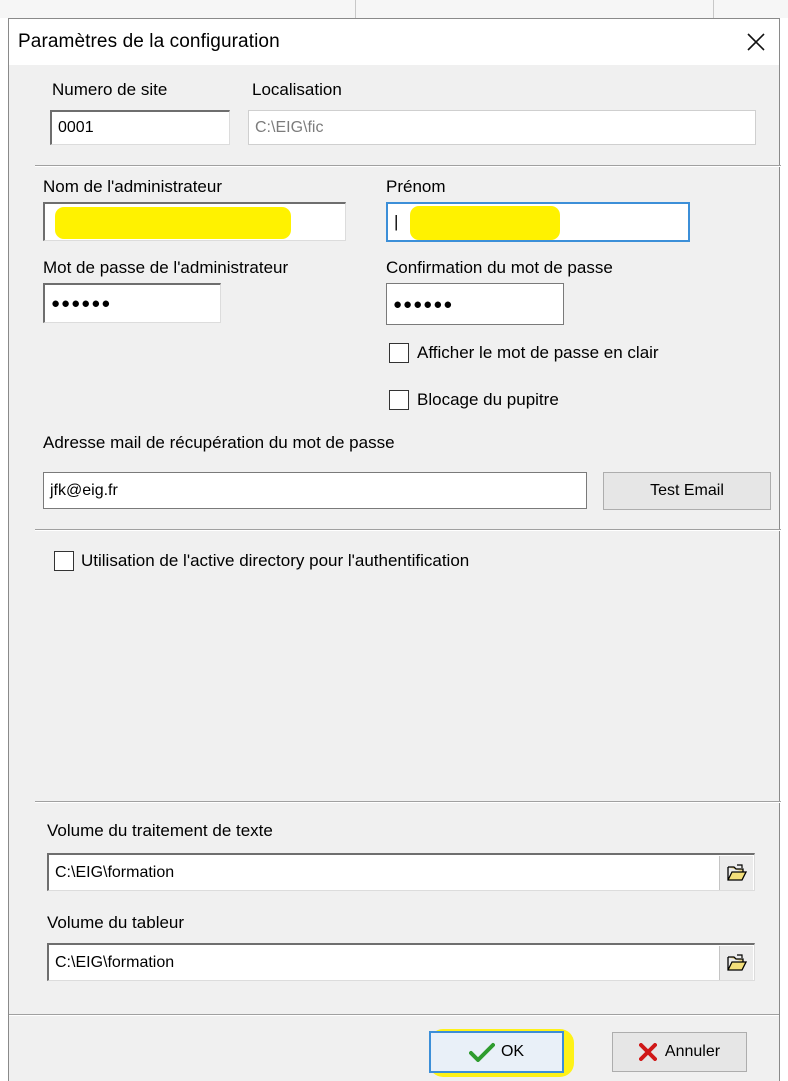 This screenshot has width=788, height=1081. I want to click on confirm-password-label: Confirmation du mot de passe, so click(499, 267).